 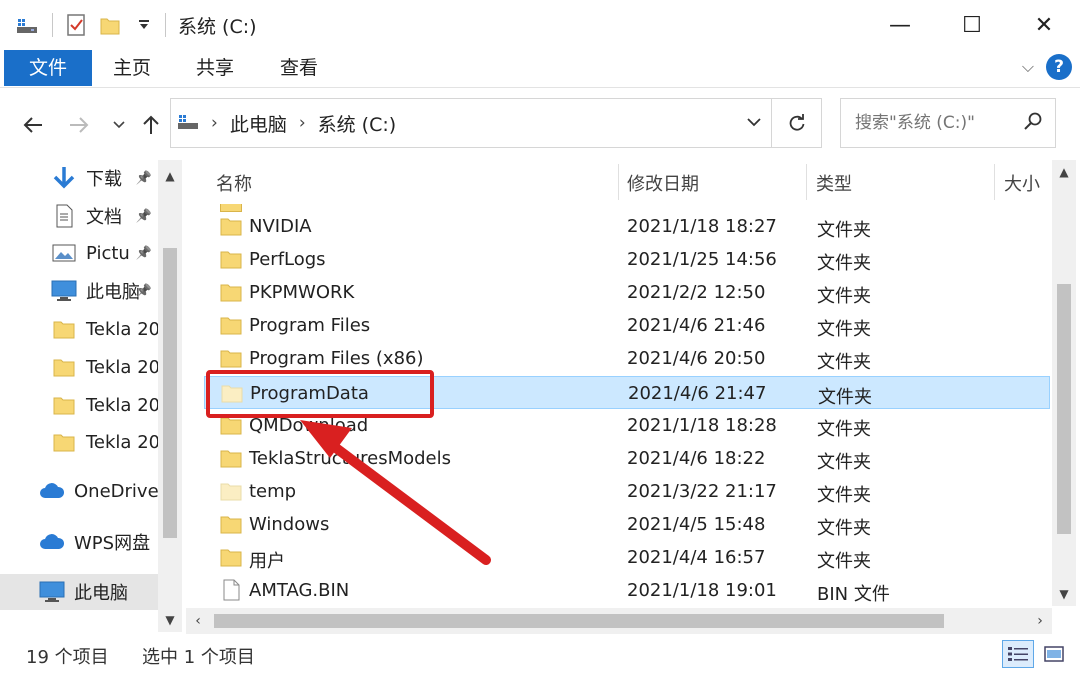 I want to click on column-header-size: 大小, so click(x=1022, y=183).